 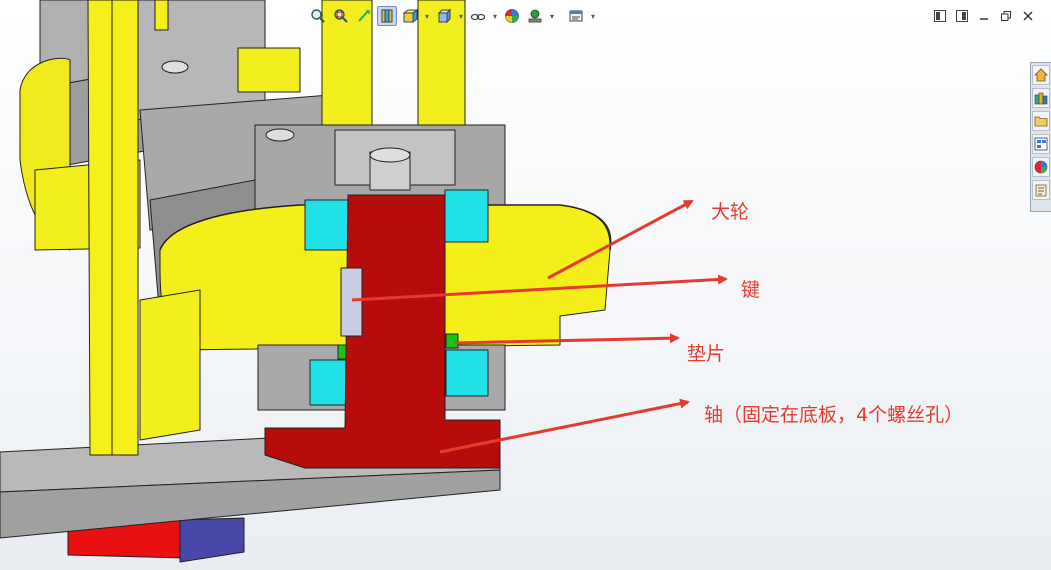 What do you see at coordinates (318, 16) in the screenshot?
I see `zoom-to-fit-icon` at bounding box center [318, 16].